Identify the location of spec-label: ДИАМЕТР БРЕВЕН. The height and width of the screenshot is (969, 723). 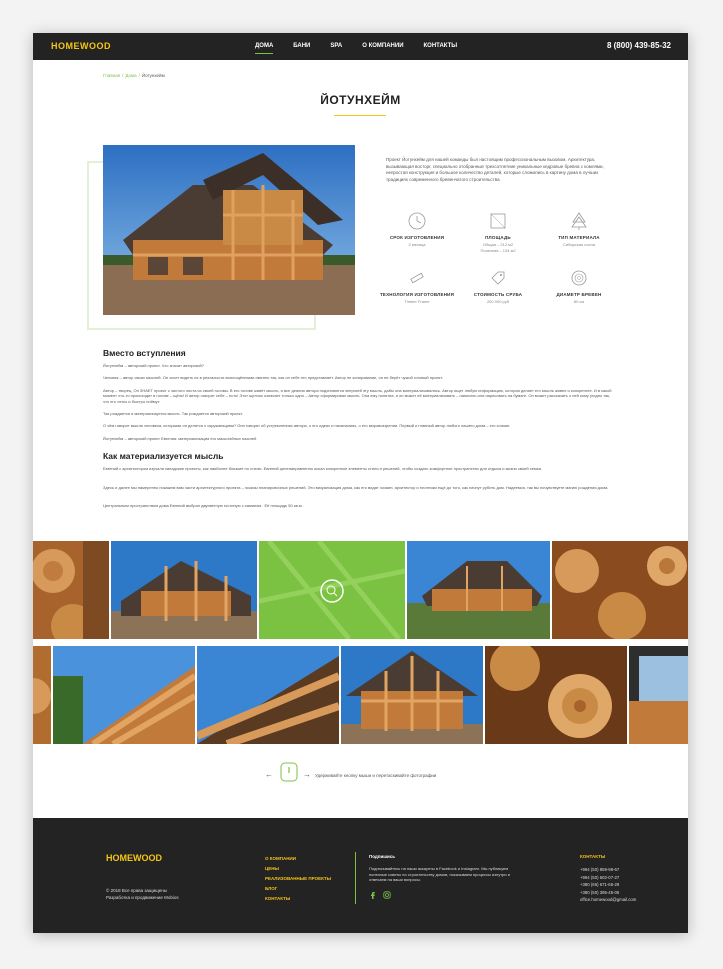
(579, 294).